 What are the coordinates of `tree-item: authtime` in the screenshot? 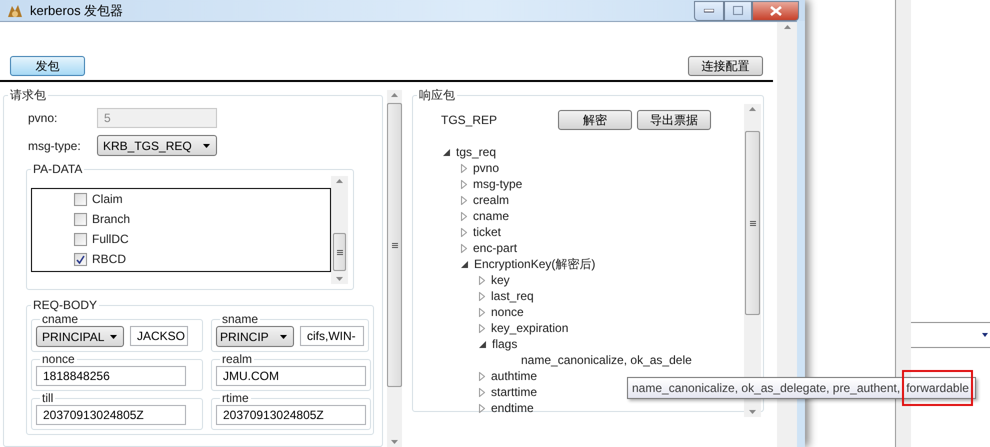 It's located at (514, 376).